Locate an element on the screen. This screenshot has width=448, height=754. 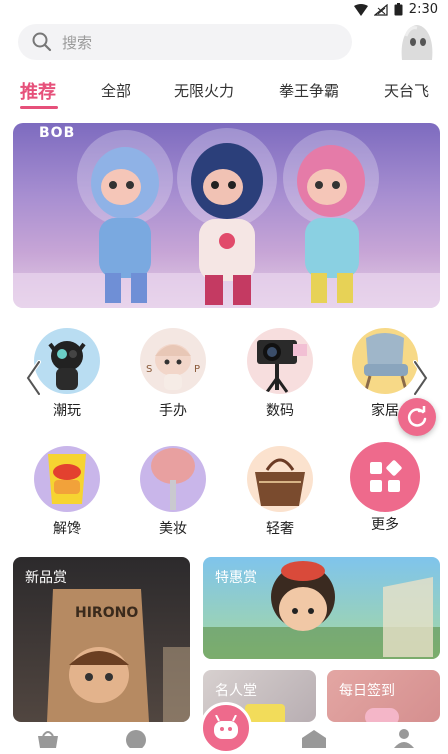
category-cosmetics: 美妆 is located at coordinates (173, 492).